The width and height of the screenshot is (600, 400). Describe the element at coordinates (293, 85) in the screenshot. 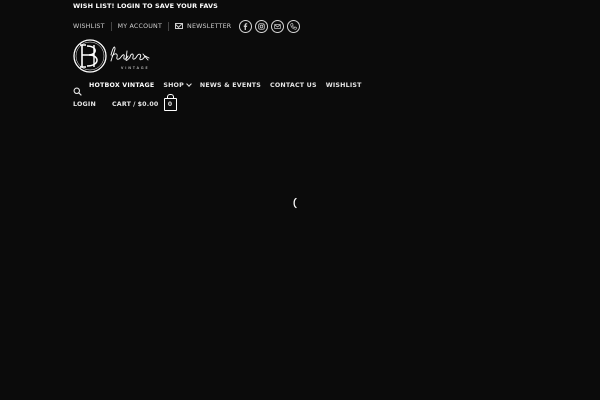

I see `nav-item-contact-us: CONTACT US` at that location.